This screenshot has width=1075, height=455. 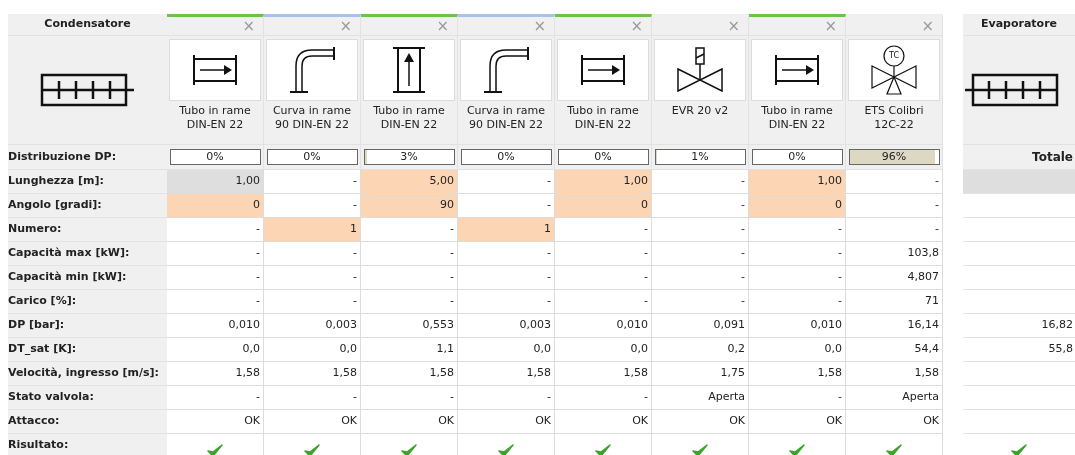 What do you see at coordinates (894, 70) in the screenshot?
I see `component-tile: TC` at bounding box center [894, 70].